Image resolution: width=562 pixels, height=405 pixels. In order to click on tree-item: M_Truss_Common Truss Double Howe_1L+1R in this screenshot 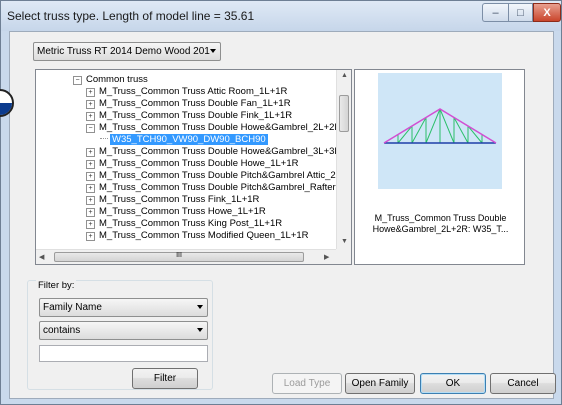, I will do `click(192, 163)`.